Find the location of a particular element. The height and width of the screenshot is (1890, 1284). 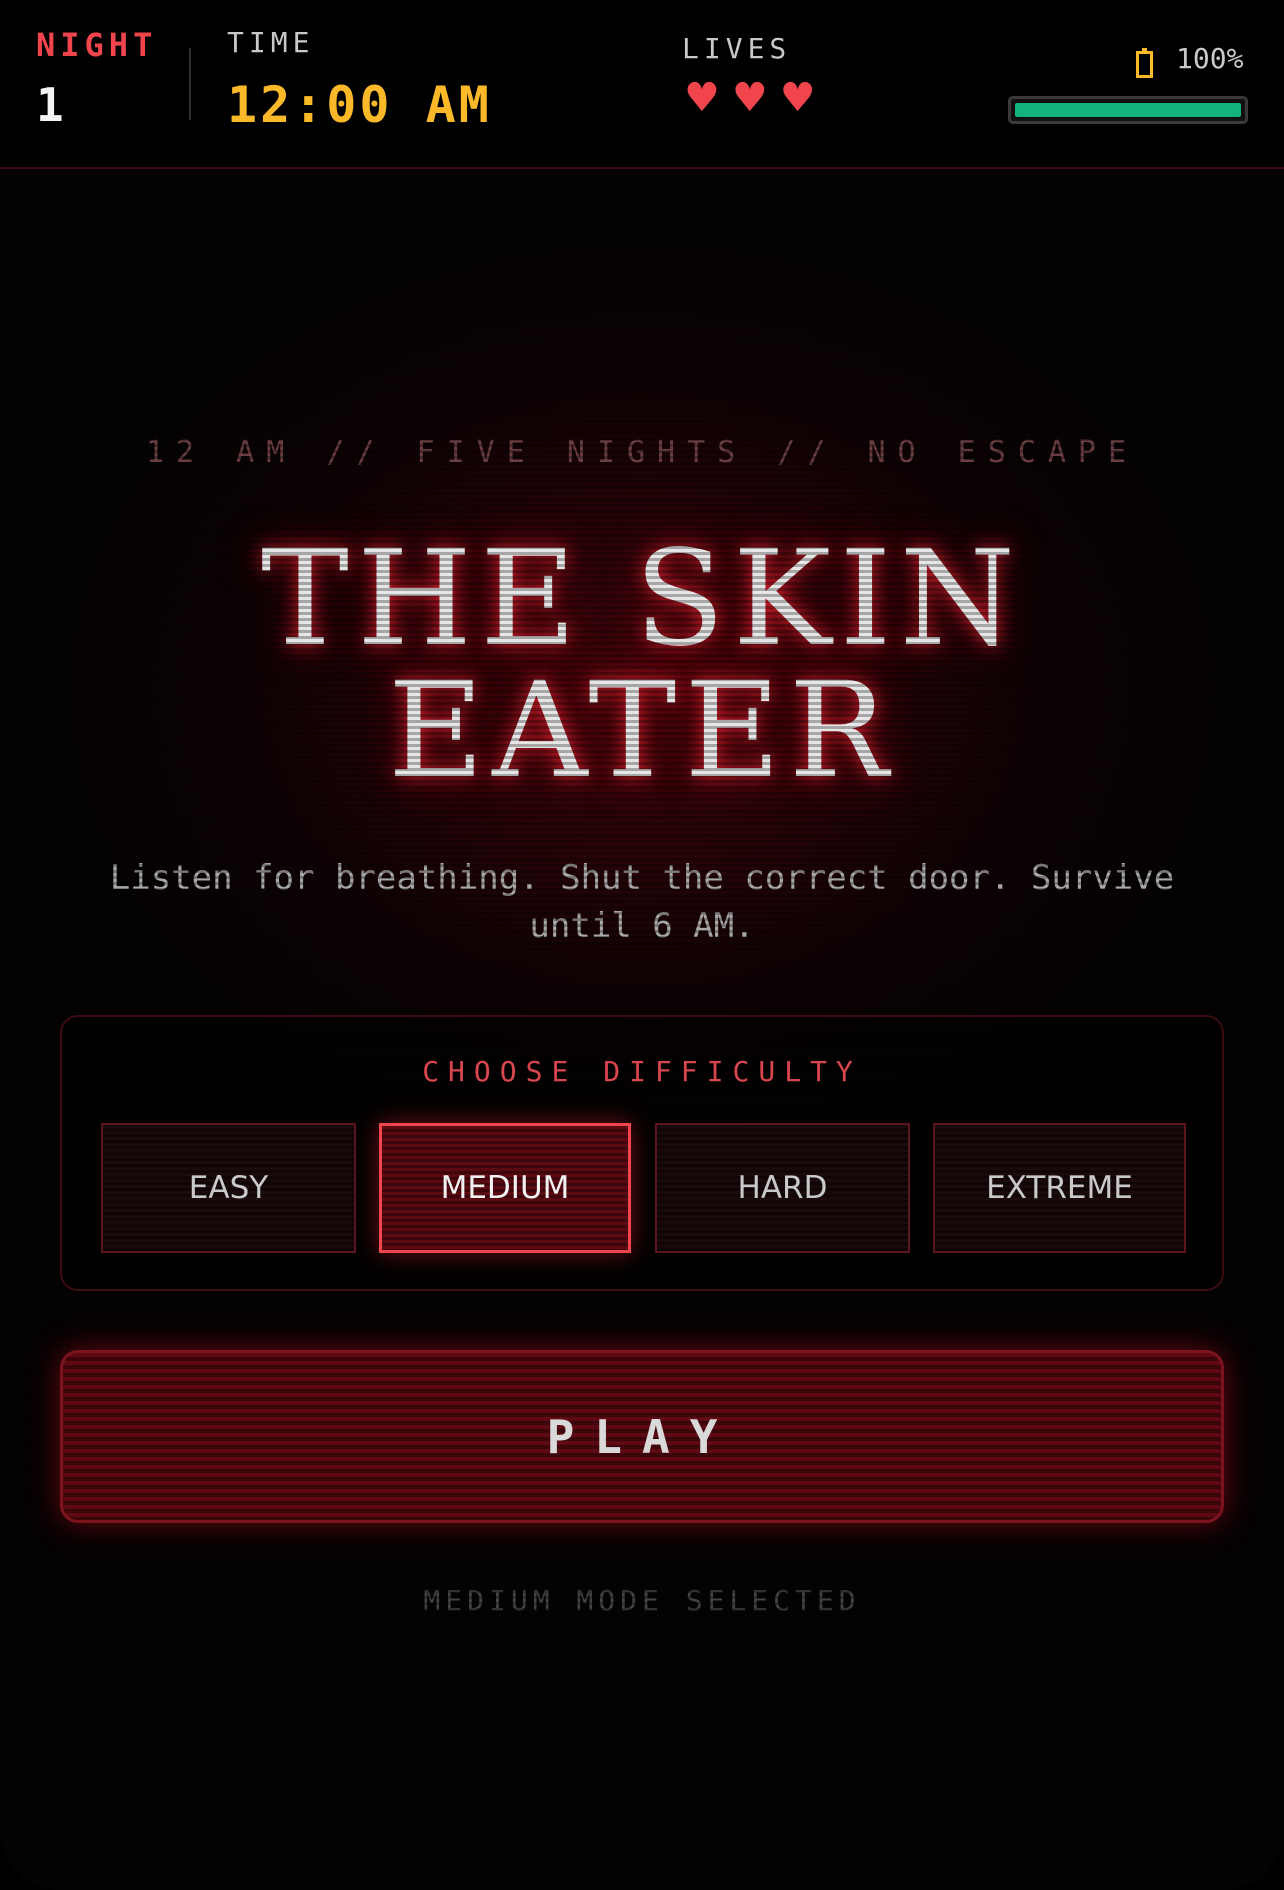

difficulty-easy-button: EASY is located at coordinates (228, 1188).